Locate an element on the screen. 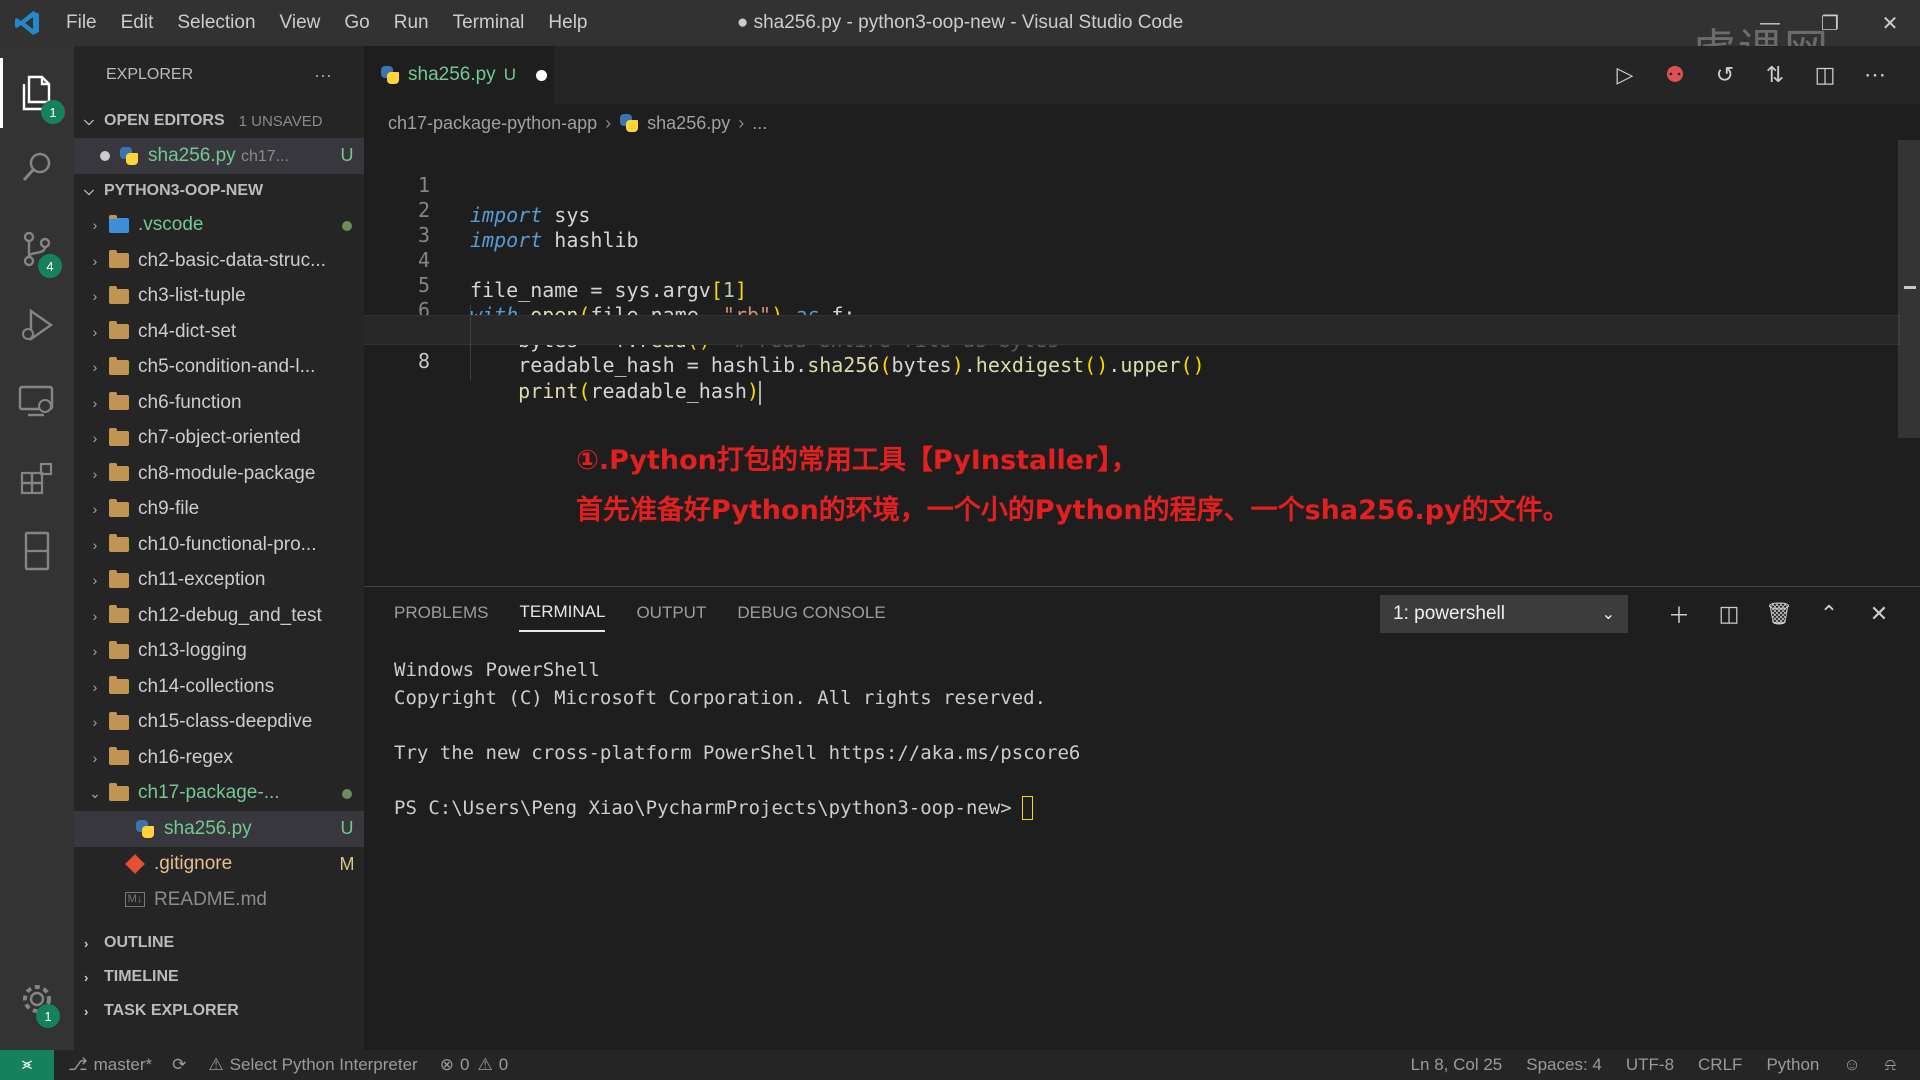 This screenshot has width=1920, height=1080. settings-gear-icon: 1 is located at coordinates (37, 999).